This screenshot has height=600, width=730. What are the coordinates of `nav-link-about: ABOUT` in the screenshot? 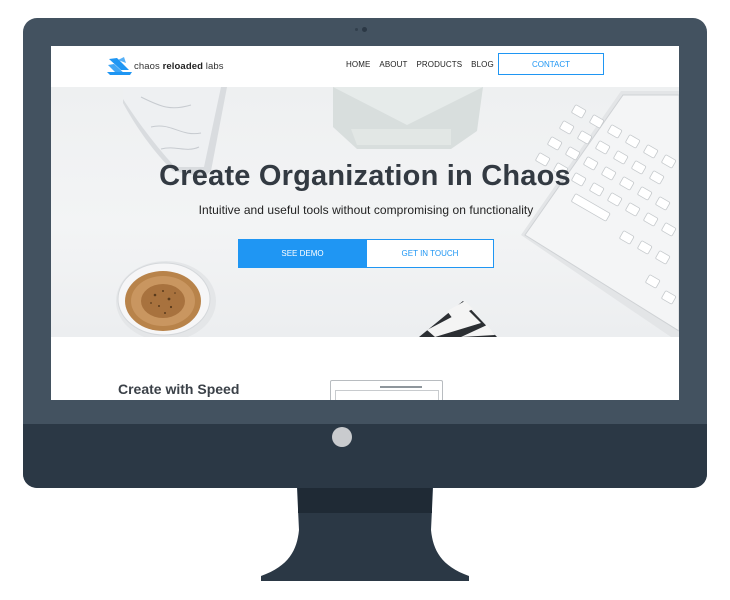 It's located at (393, 64).